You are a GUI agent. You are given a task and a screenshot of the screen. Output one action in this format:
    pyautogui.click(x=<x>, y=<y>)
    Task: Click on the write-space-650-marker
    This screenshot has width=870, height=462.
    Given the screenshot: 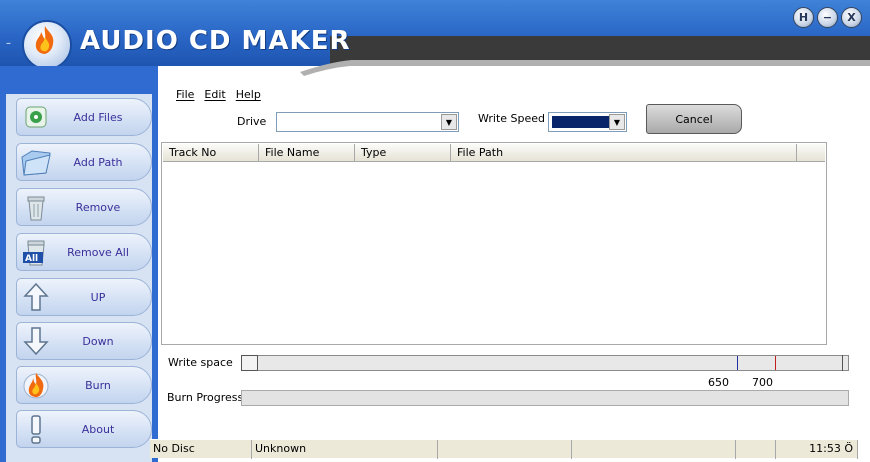 What is the action you would take?
    pyautogui.click(x=737, y=363)
    